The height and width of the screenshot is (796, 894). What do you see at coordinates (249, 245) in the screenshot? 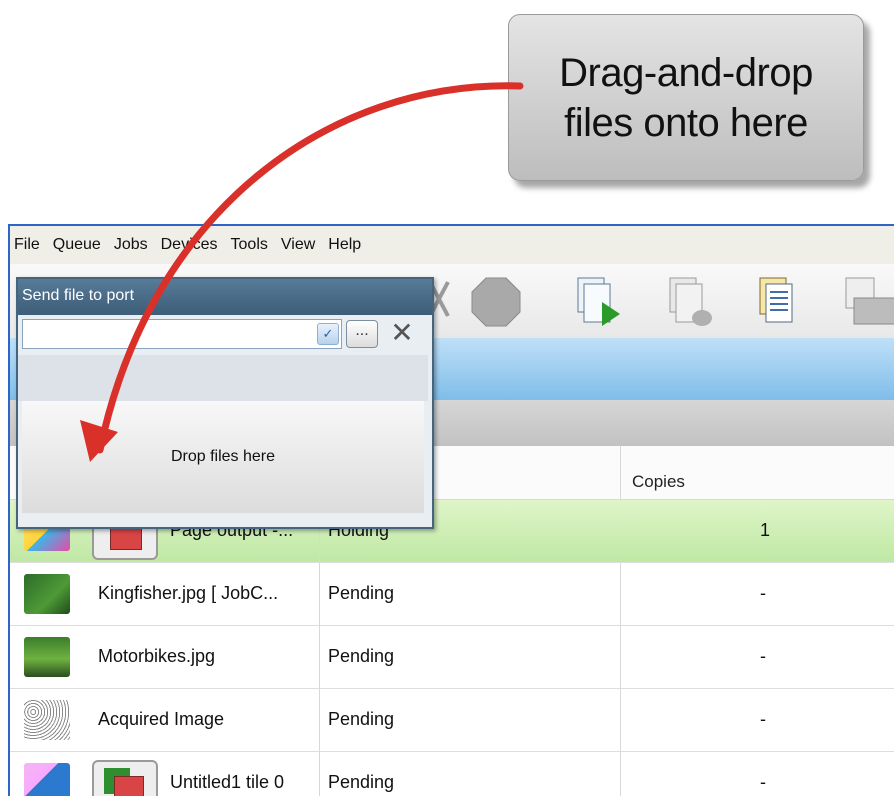
I see `menu-tools: Tools` at bounding box center [249, 245].